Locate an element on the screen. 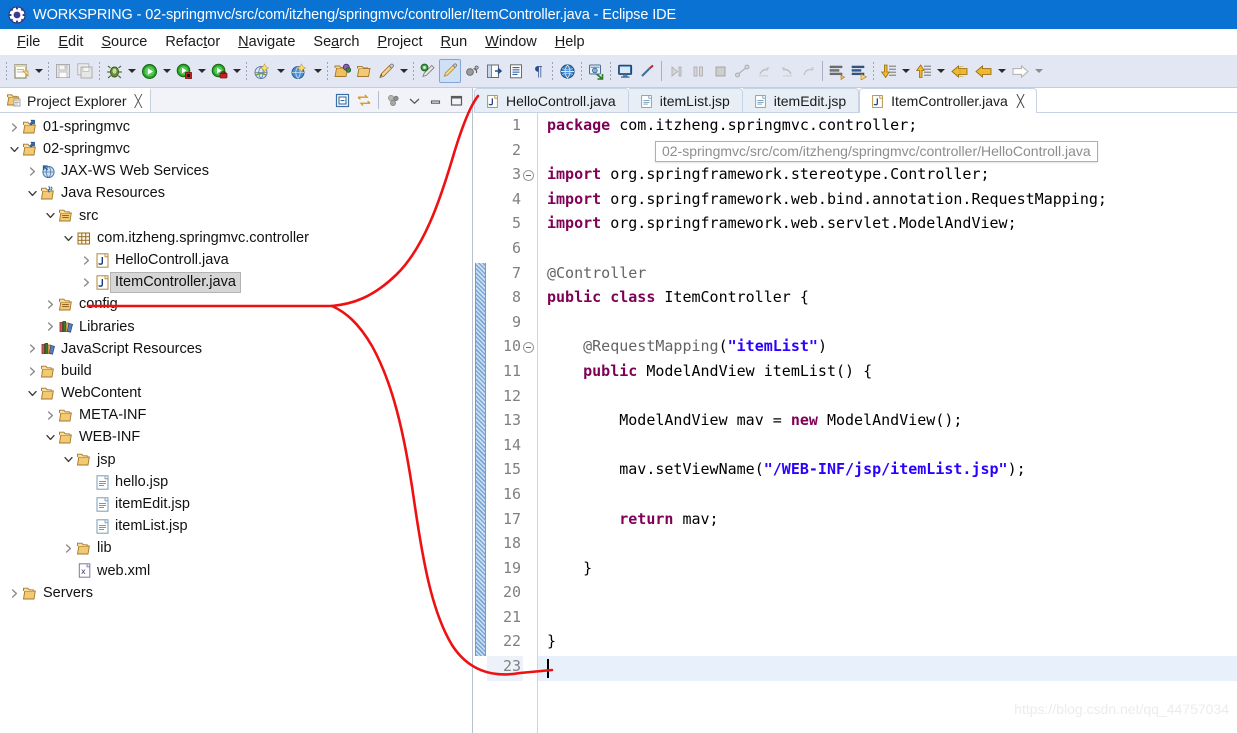  pilcrow-icon: ¶ is located at coordinates (538, 71).